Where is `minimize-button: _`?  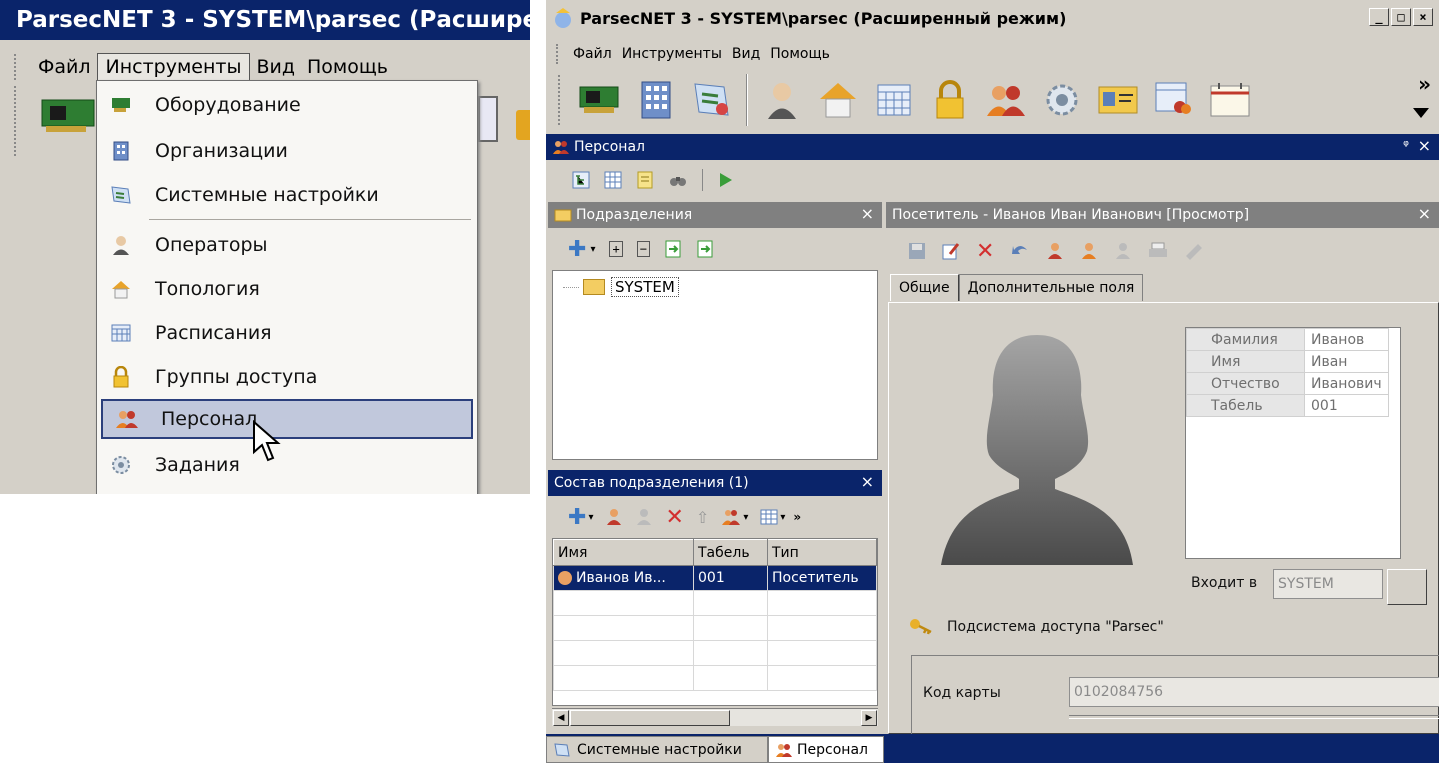 minimize-button: _ is located at coordinates (1379, 17).